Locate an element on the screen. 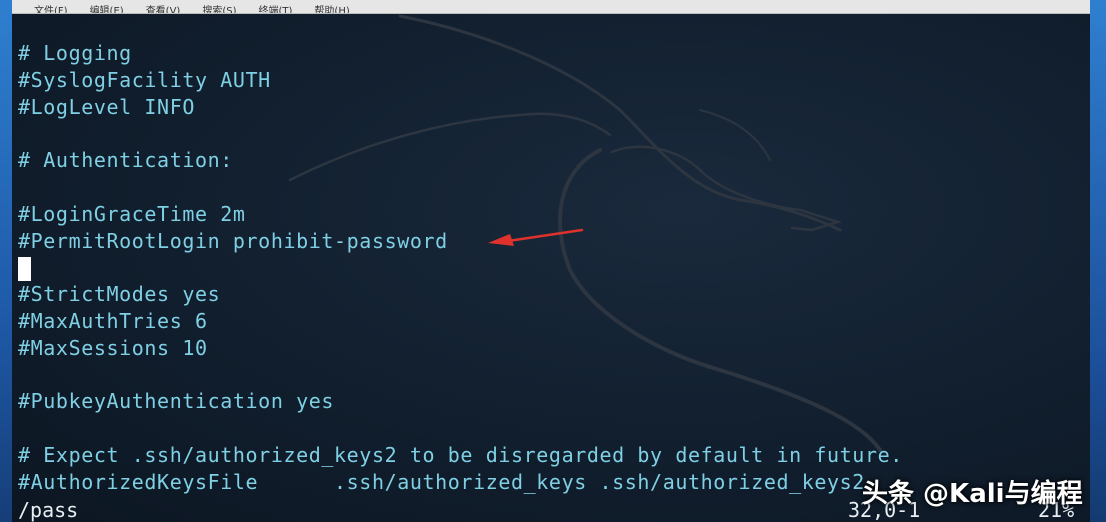 This screenshot has width=1106, height=522. config-line: # Authentication: is located at coordinates (125, 160).